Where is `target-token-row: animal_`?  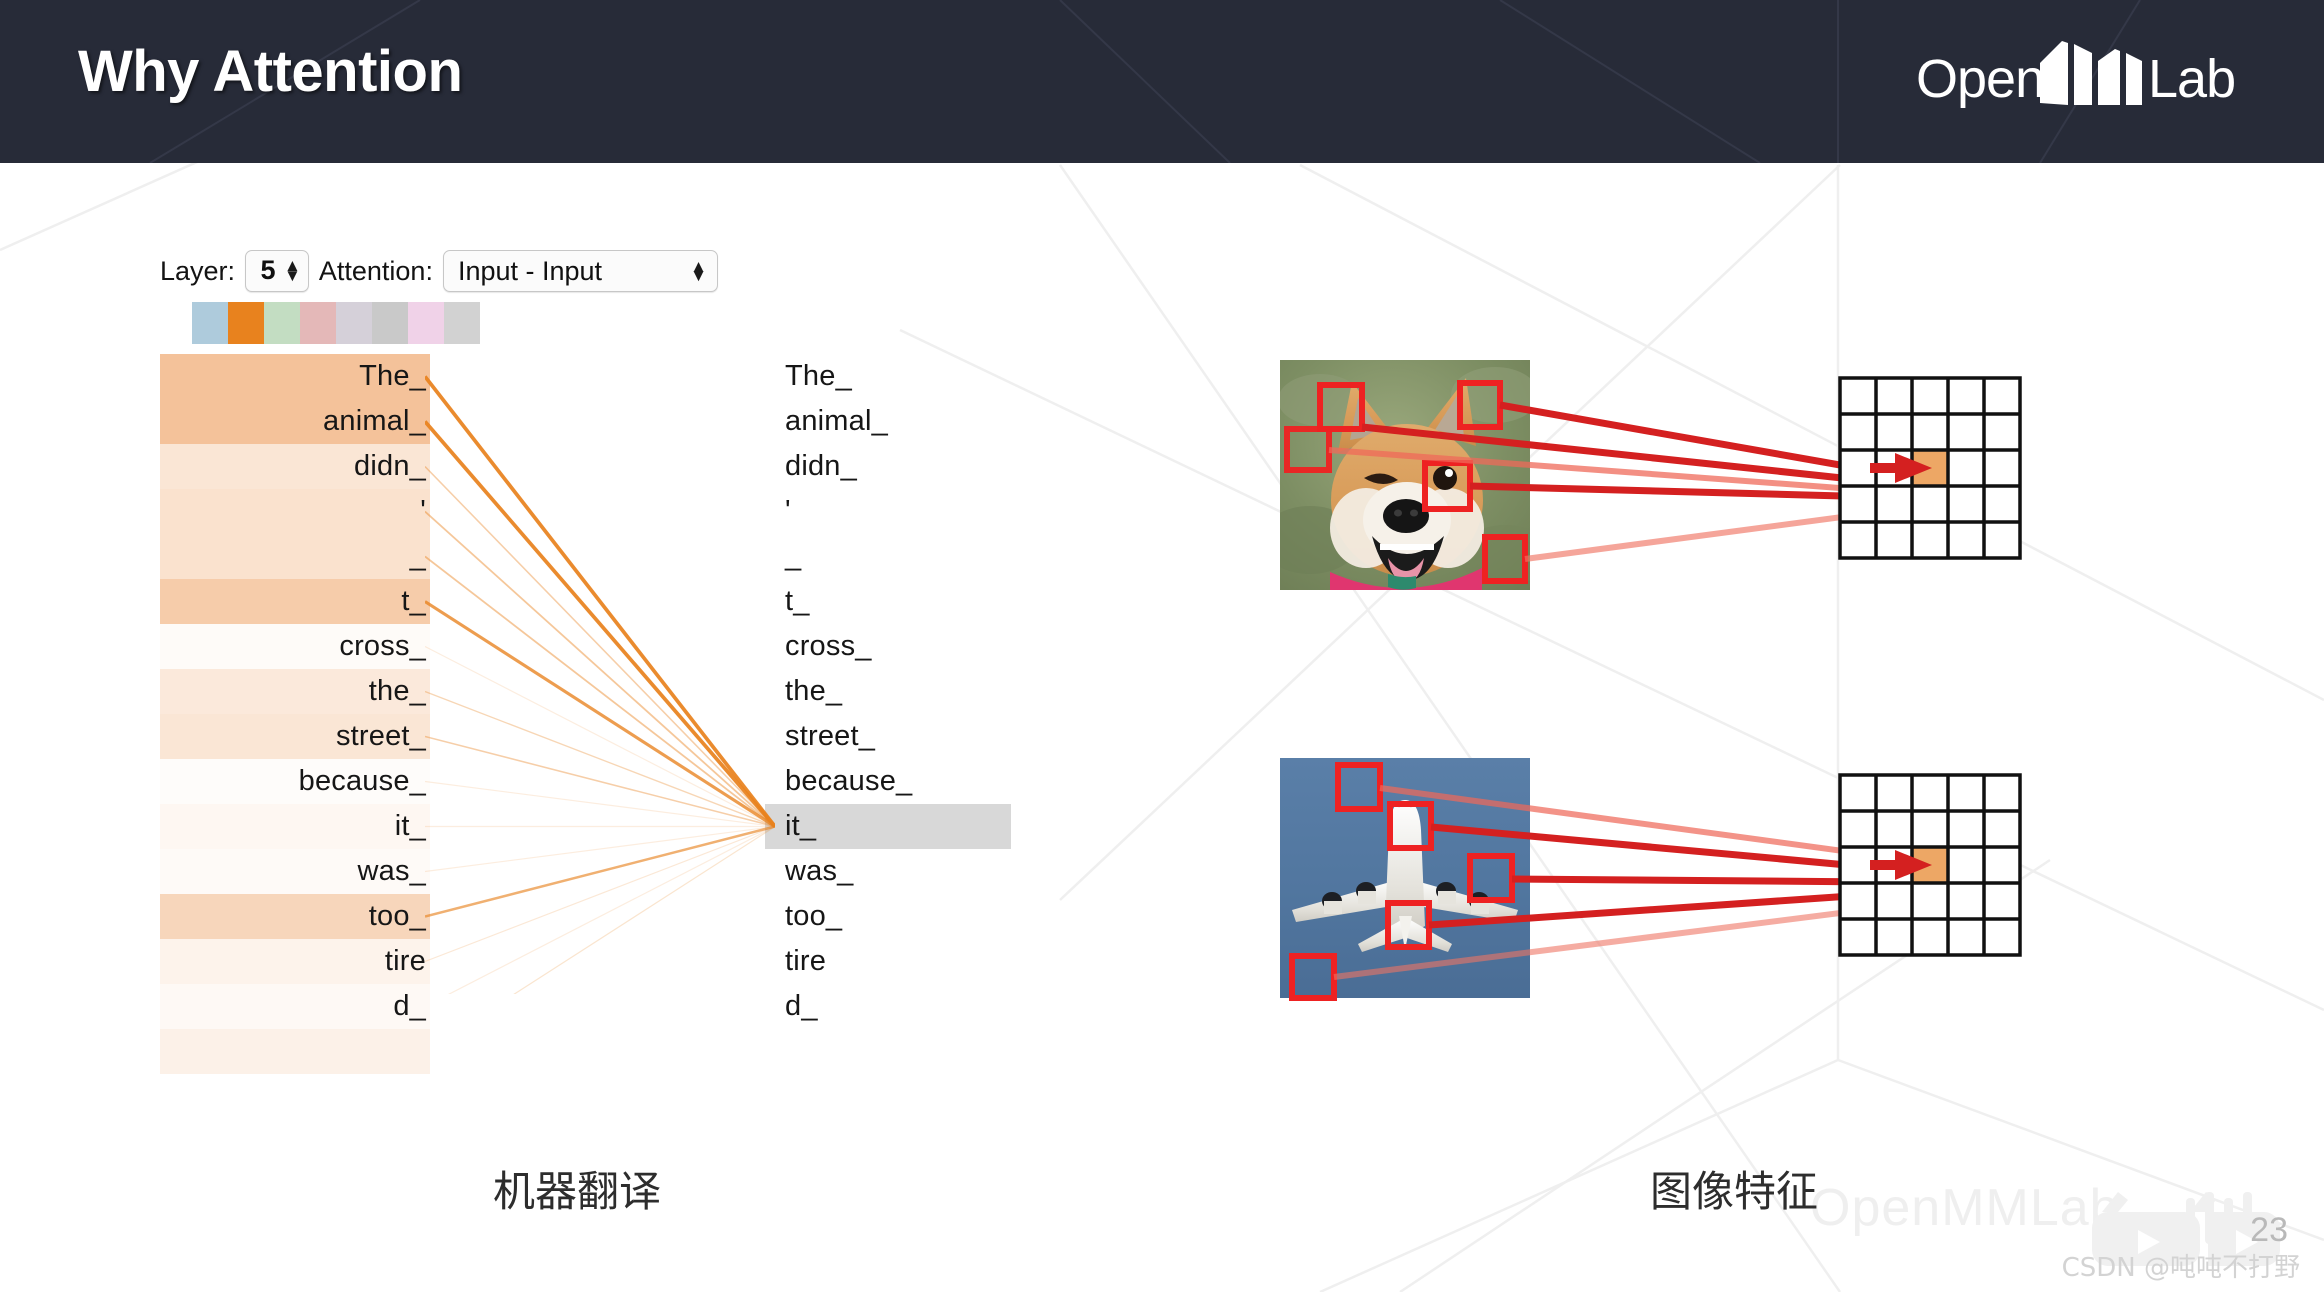 target-token-row: animal_ is located at coordinates (890, 421).